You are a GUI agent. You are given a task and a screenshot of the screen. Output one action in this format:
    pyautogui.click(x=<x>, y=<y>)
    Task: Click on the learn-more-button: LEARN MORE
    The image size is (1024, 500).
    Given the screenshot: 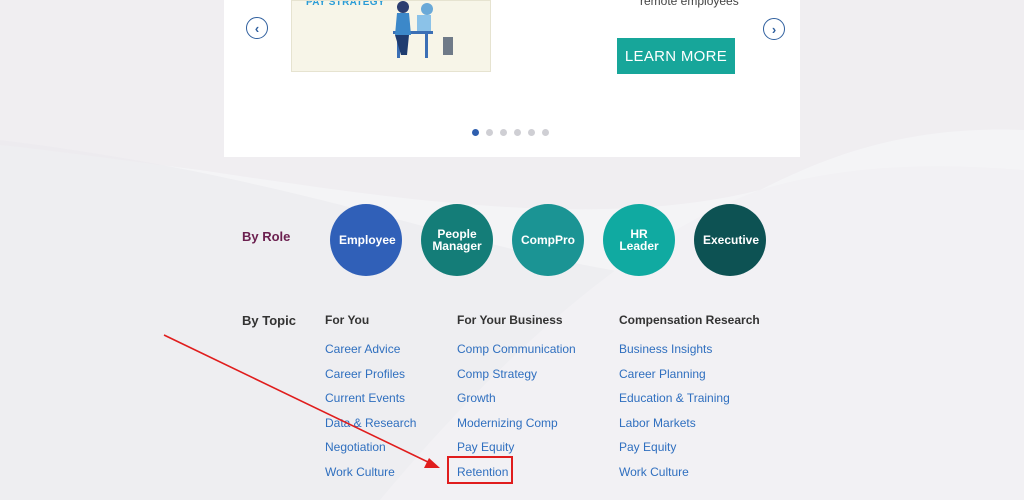 What is the action you would take?
    pyautogui.click(x=676, y=56)
    